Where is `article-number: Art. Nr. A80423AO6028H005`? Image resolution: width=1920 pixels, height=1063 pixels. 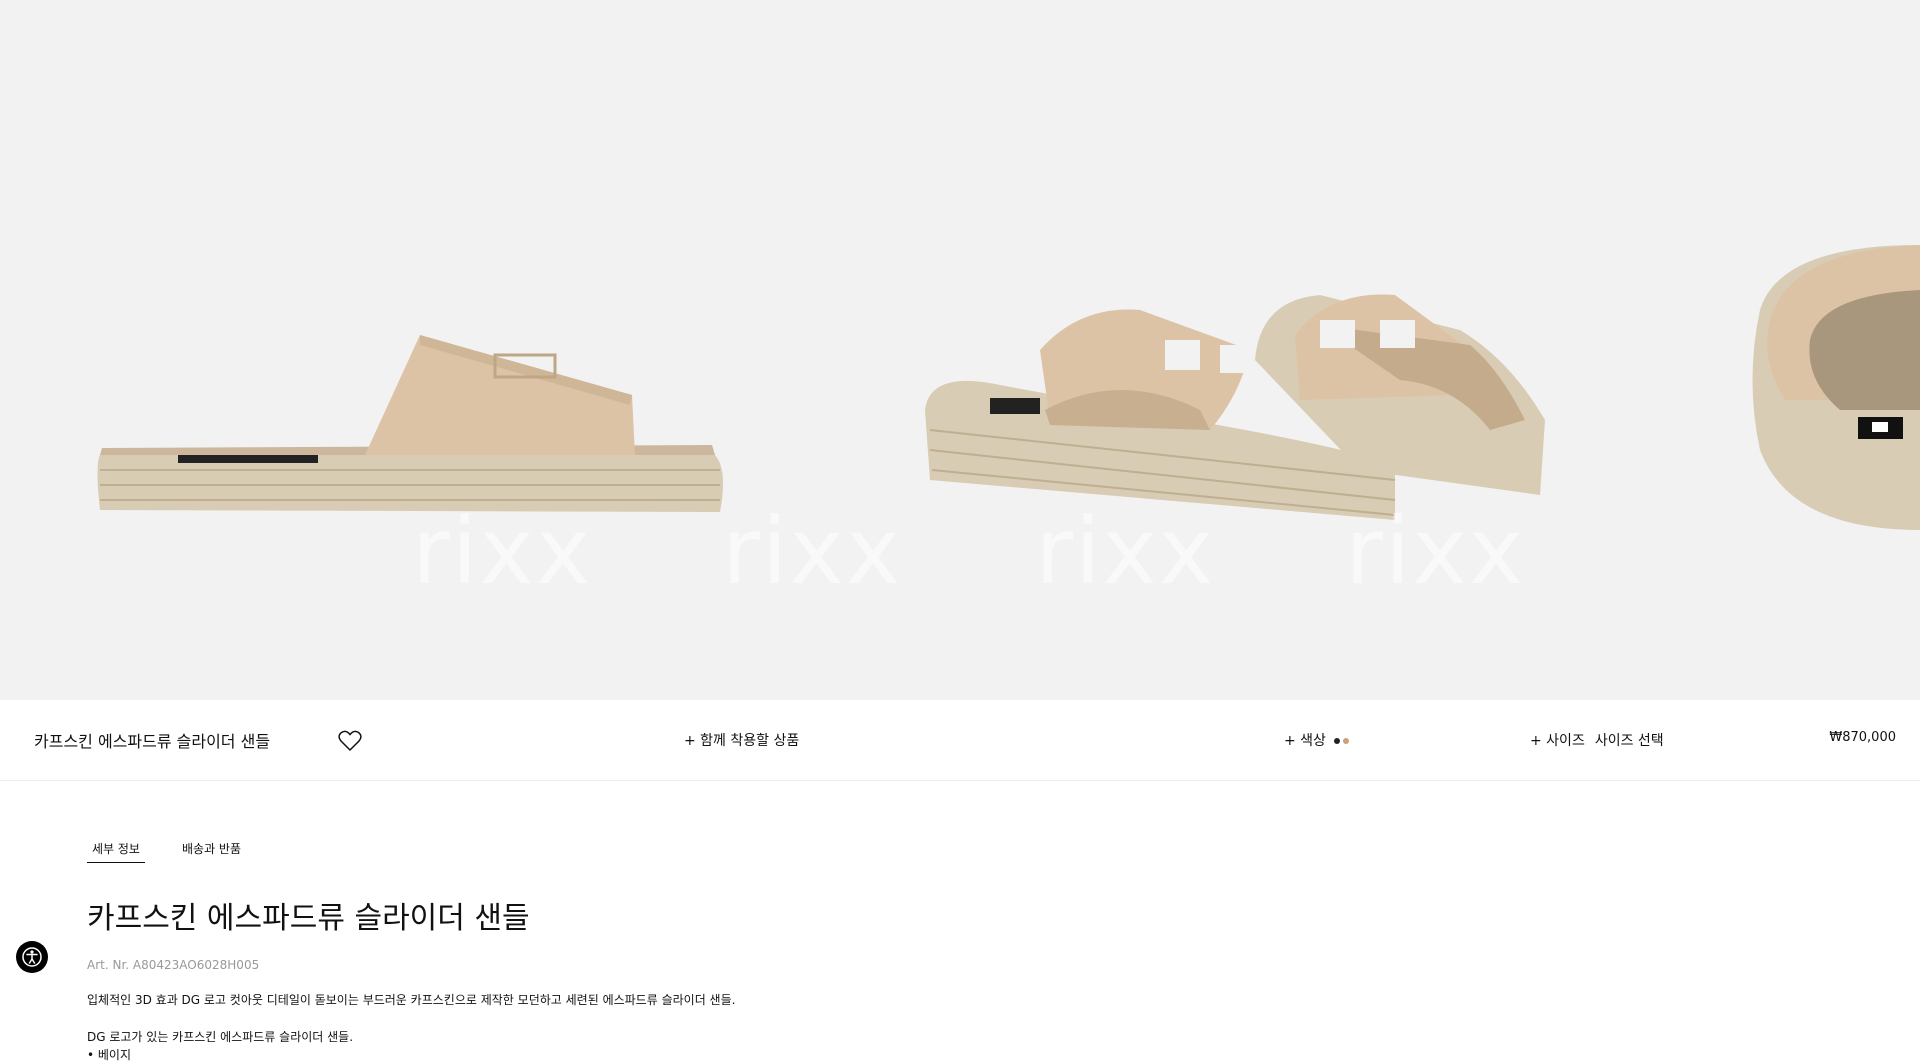
article-number: Art. Nr. A80423AO6028H005 is located at coordinates (173, 965).